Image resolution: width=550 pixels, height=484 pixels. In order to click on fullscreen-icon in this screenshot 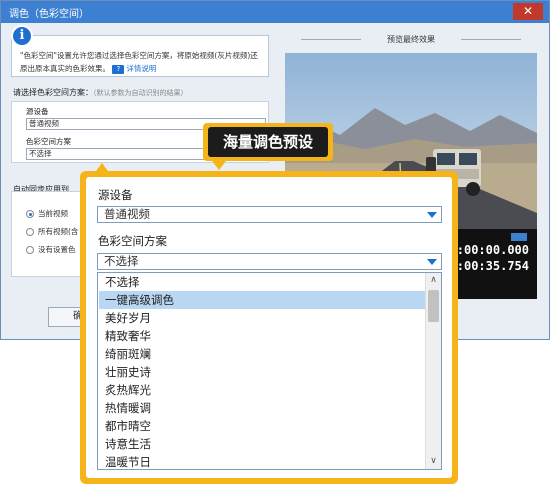, I will do `click(519, 237)`.